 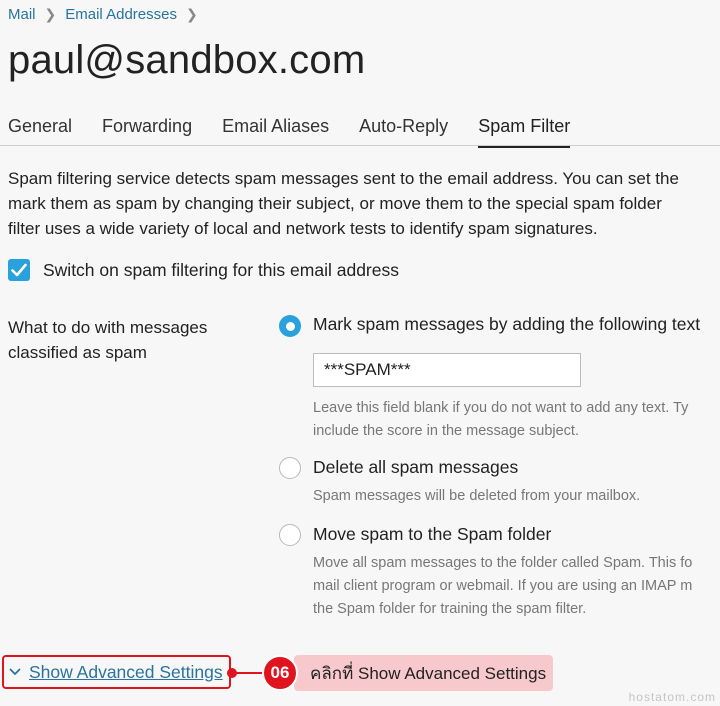 I want to click on tab-email-aliases: Email Aliases, so click(x=275, y=130).